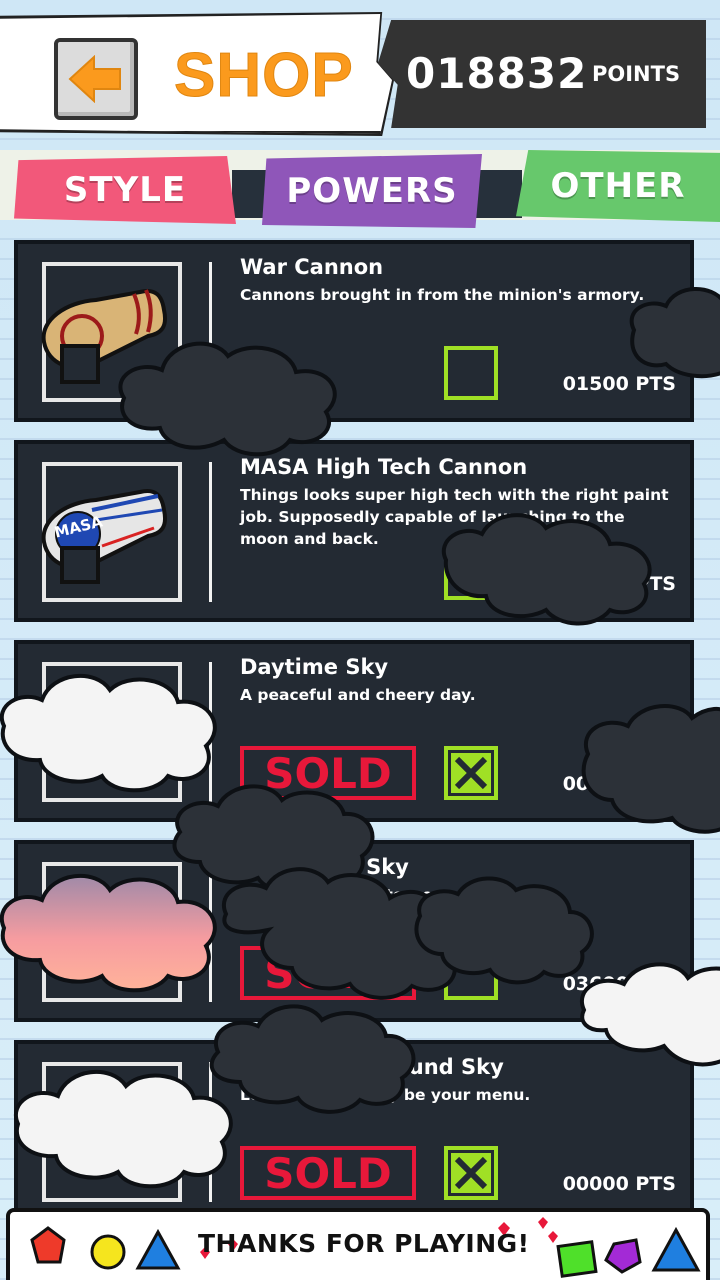  Describe the element at coordinates (350, 895) in the screenshot. I see `item-description: A calm breezy afternoon.` at that location.